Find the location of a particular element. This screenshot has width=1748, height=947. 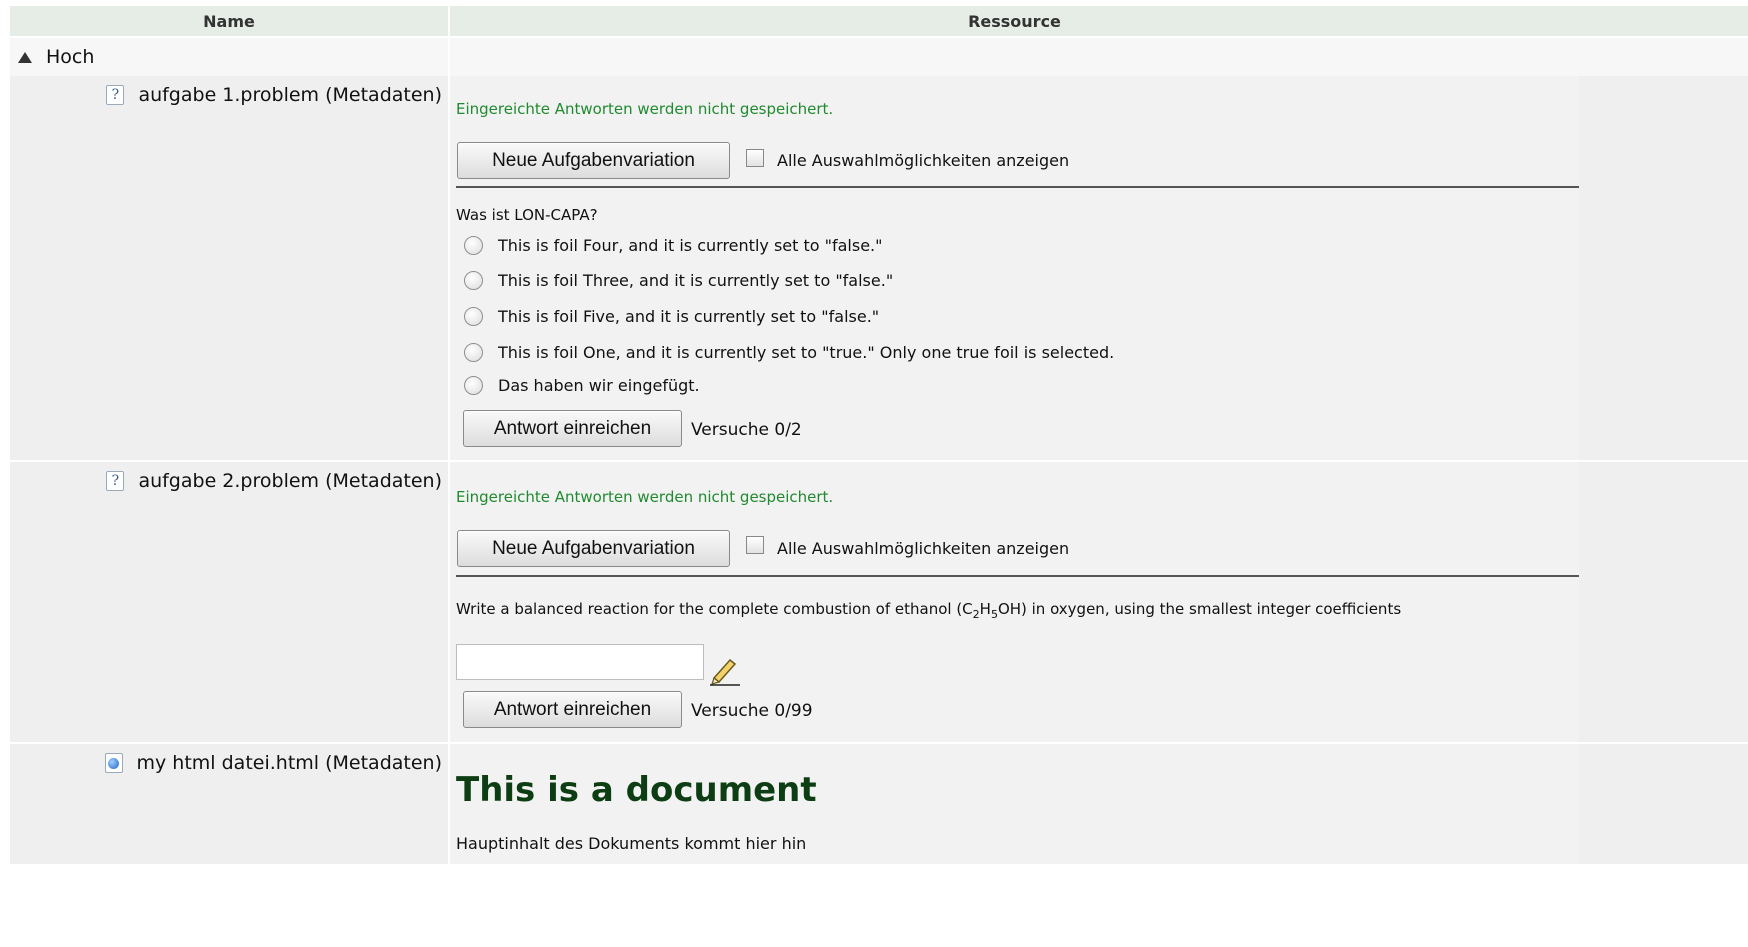

table-header: Name Ressource is located at coordinates (879, 22).